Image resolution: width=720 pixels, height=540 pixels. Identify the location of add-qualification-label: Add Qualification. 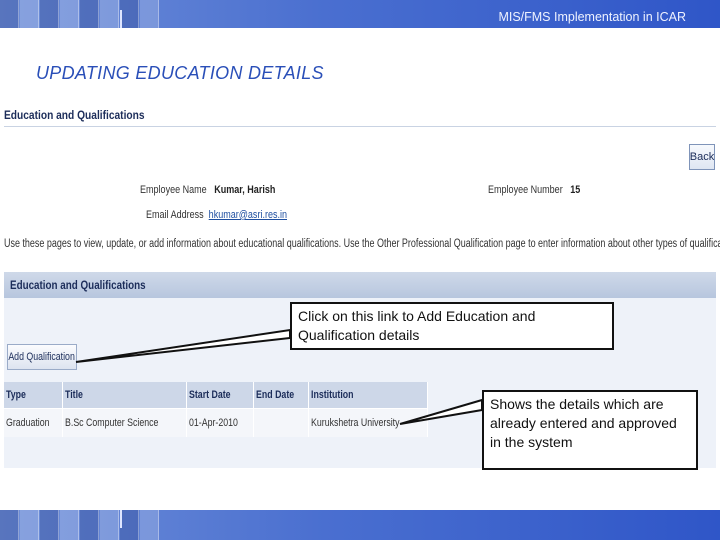
(42, 357).